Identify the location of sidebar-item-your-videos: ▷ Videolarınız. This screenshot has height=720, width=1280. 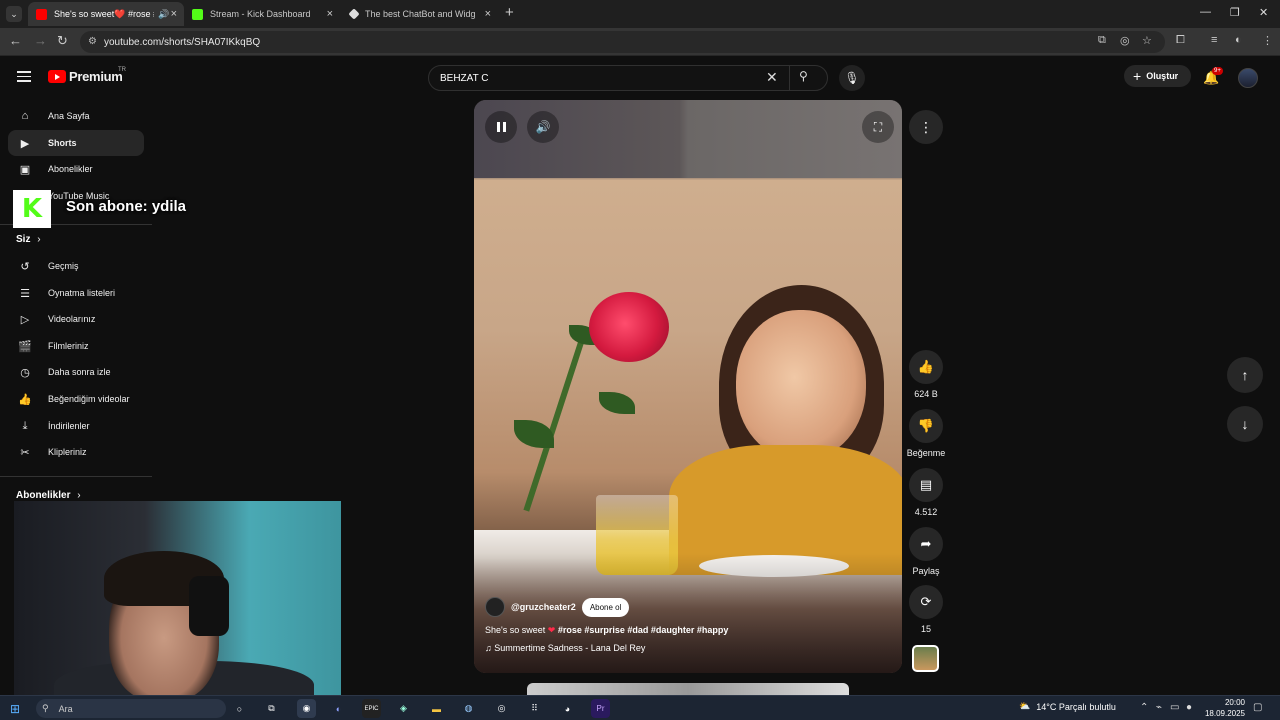
(76, 319).